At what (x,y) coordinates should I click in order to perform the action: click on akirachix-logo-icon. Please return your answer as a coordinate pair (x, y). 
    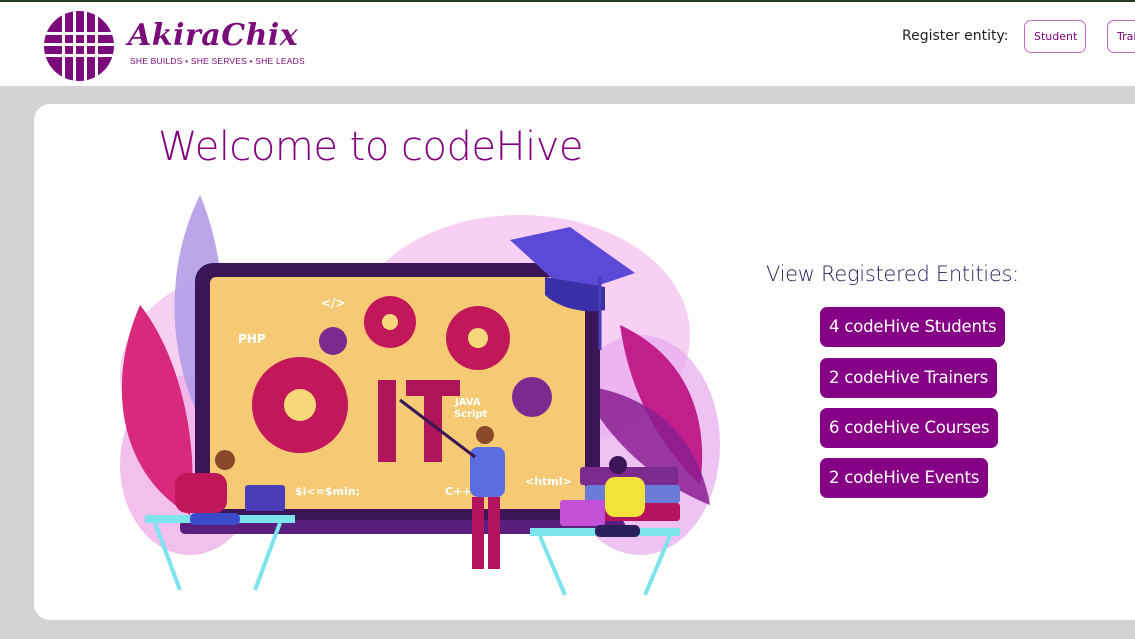
    Looking at the image, I should click on (79, 46).